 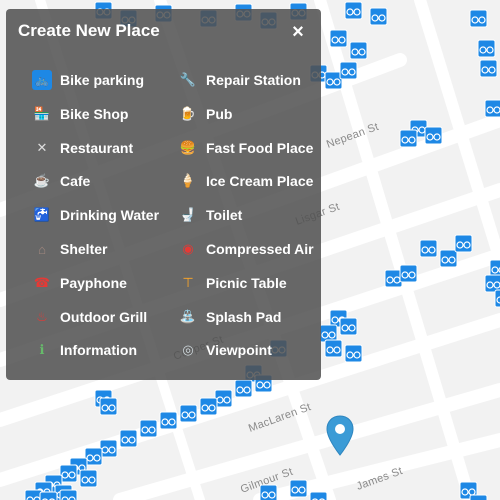 I want to click on place-type-label: Drinking Water, so click(x=110, y=215).